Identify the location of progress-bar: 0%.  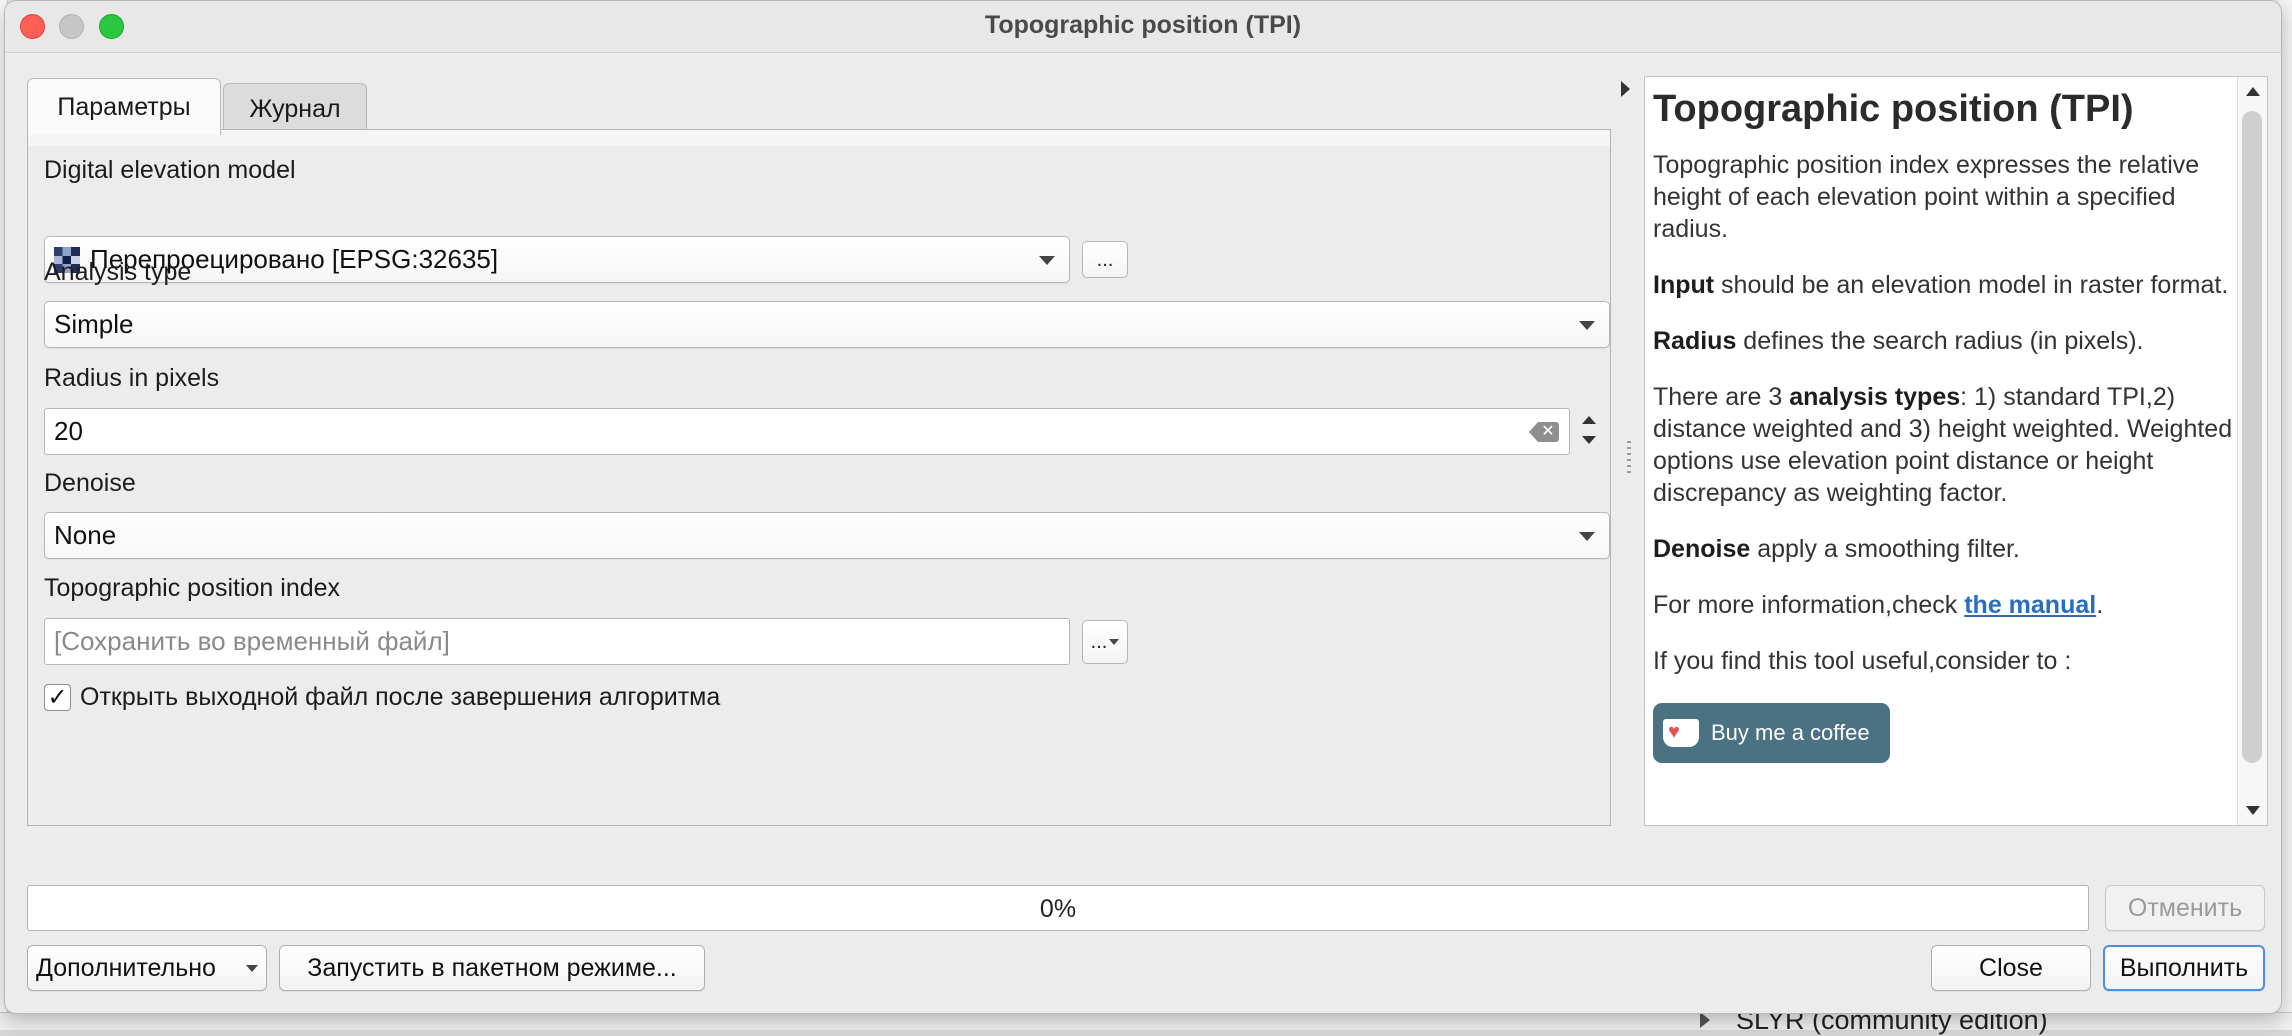
(1058, 908).